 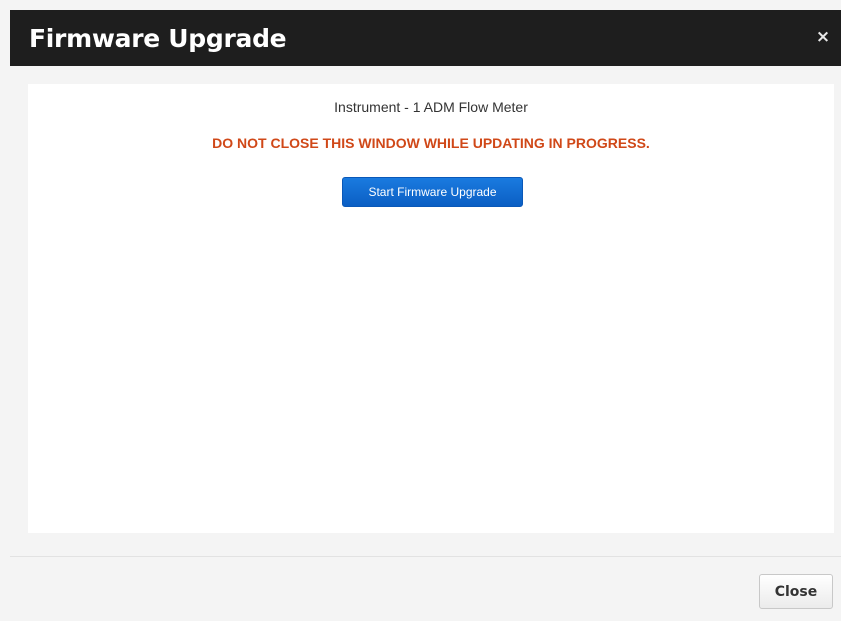 I want to click on instrument-label: Instrument - 1 ADM Flow Meter, so click(x=431, y=107).